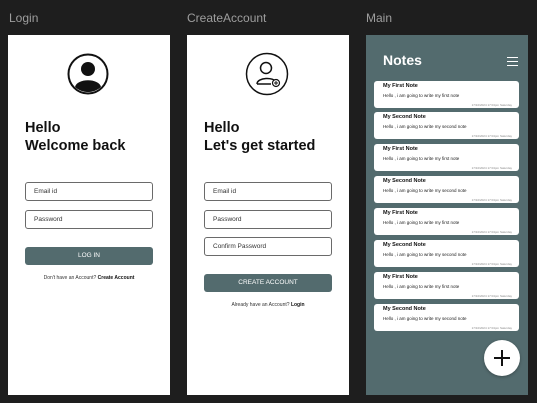 The height and width of the screenshot is (403, 537). What do you see at coordinates (379, 18) in the screenshot?
I see `main-frame-label: Main` at bounding box center [379, 18].